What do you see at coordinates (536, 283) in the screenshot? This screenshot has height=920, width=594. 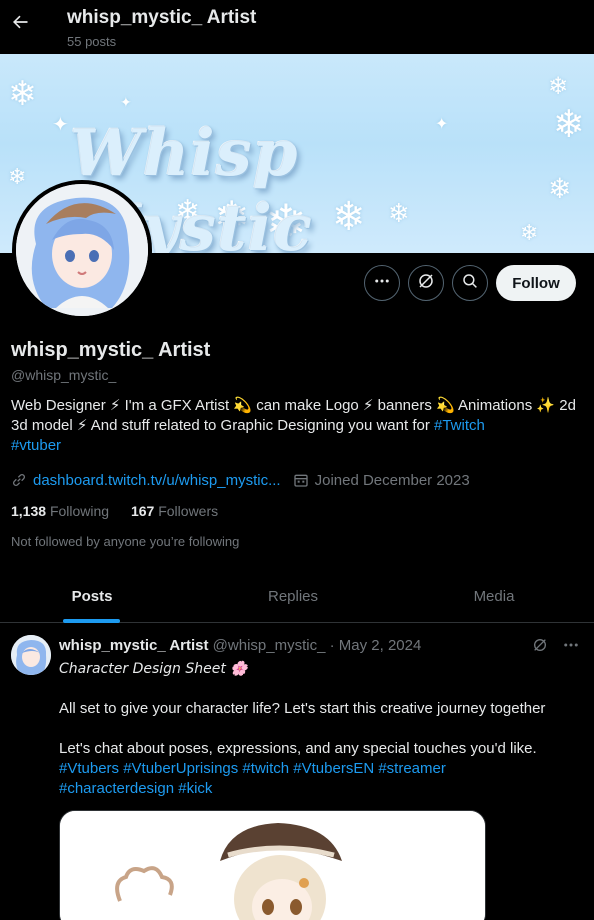 I see `follow-button: Follow` at bounding box center [536, 283].